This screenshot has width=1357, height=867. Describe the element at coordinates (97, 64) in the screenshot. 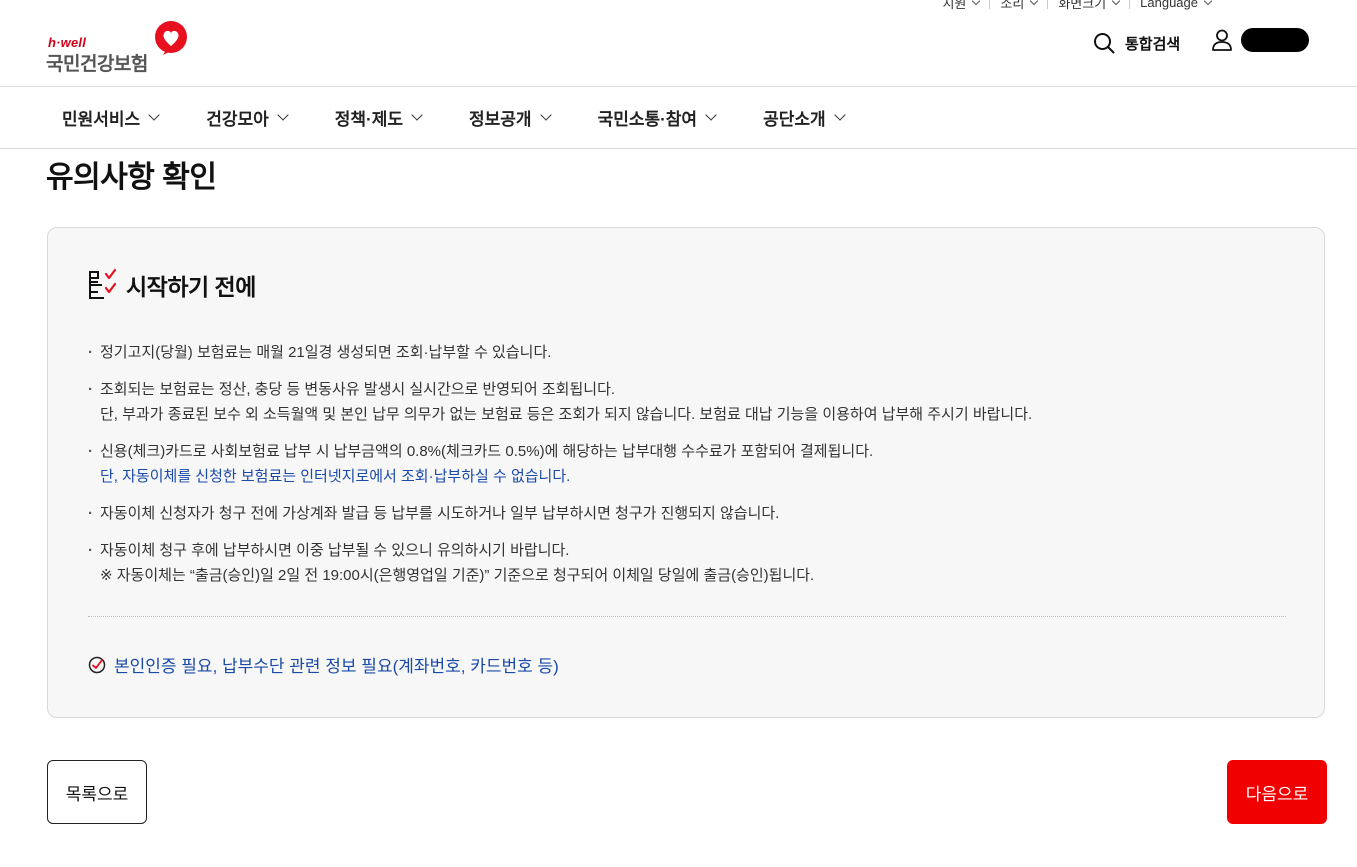

I see `logo-org-name: 국민건강보험` at that location.